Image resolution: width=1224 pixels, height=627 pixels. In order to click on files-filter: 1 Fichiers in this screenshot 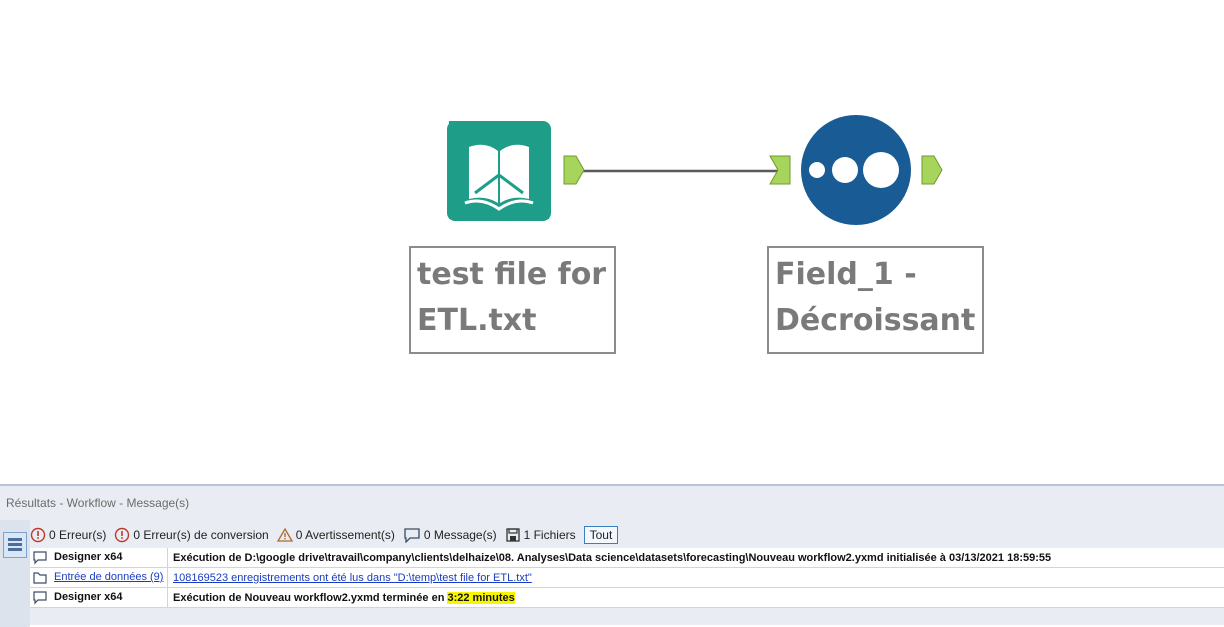, I will do `click(540, 535)`.